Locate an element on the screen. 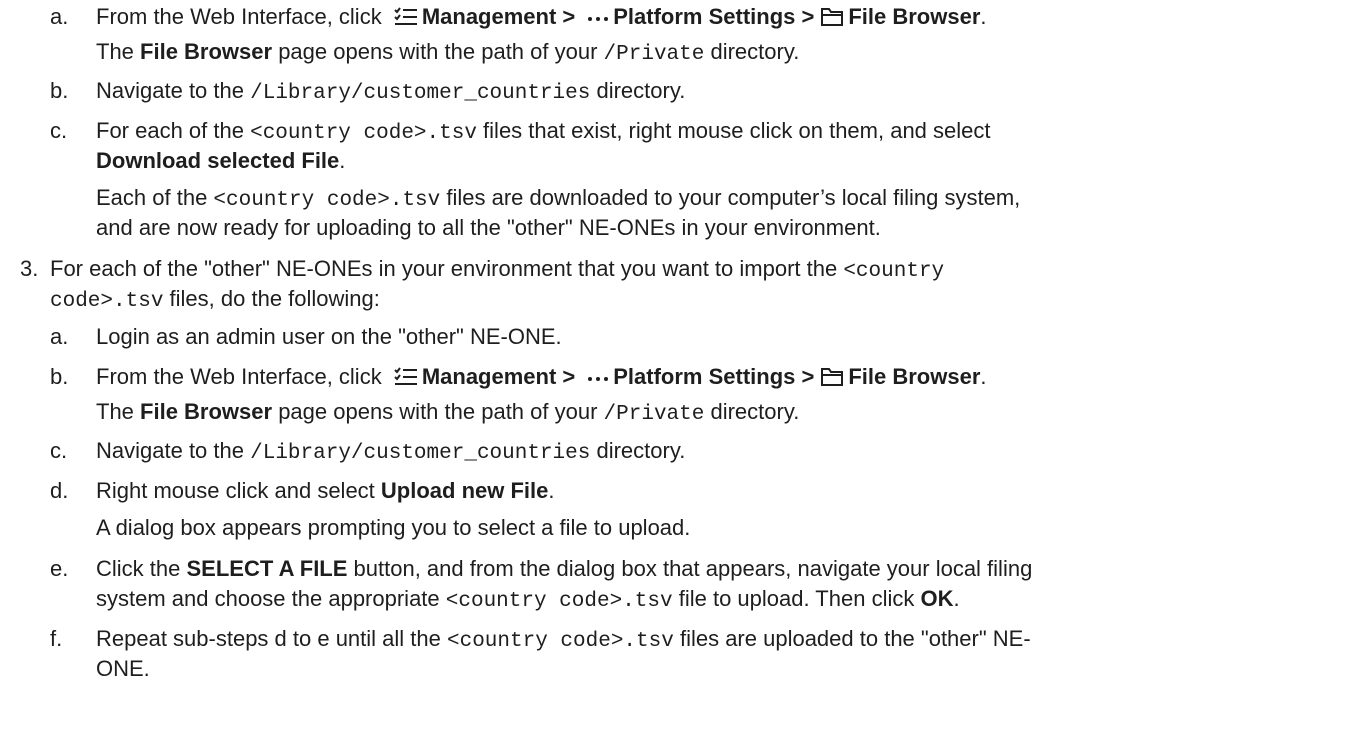 The image size is (1372, 754). upload-new-file-term: Upload new File is located at coordinates (464, 490).